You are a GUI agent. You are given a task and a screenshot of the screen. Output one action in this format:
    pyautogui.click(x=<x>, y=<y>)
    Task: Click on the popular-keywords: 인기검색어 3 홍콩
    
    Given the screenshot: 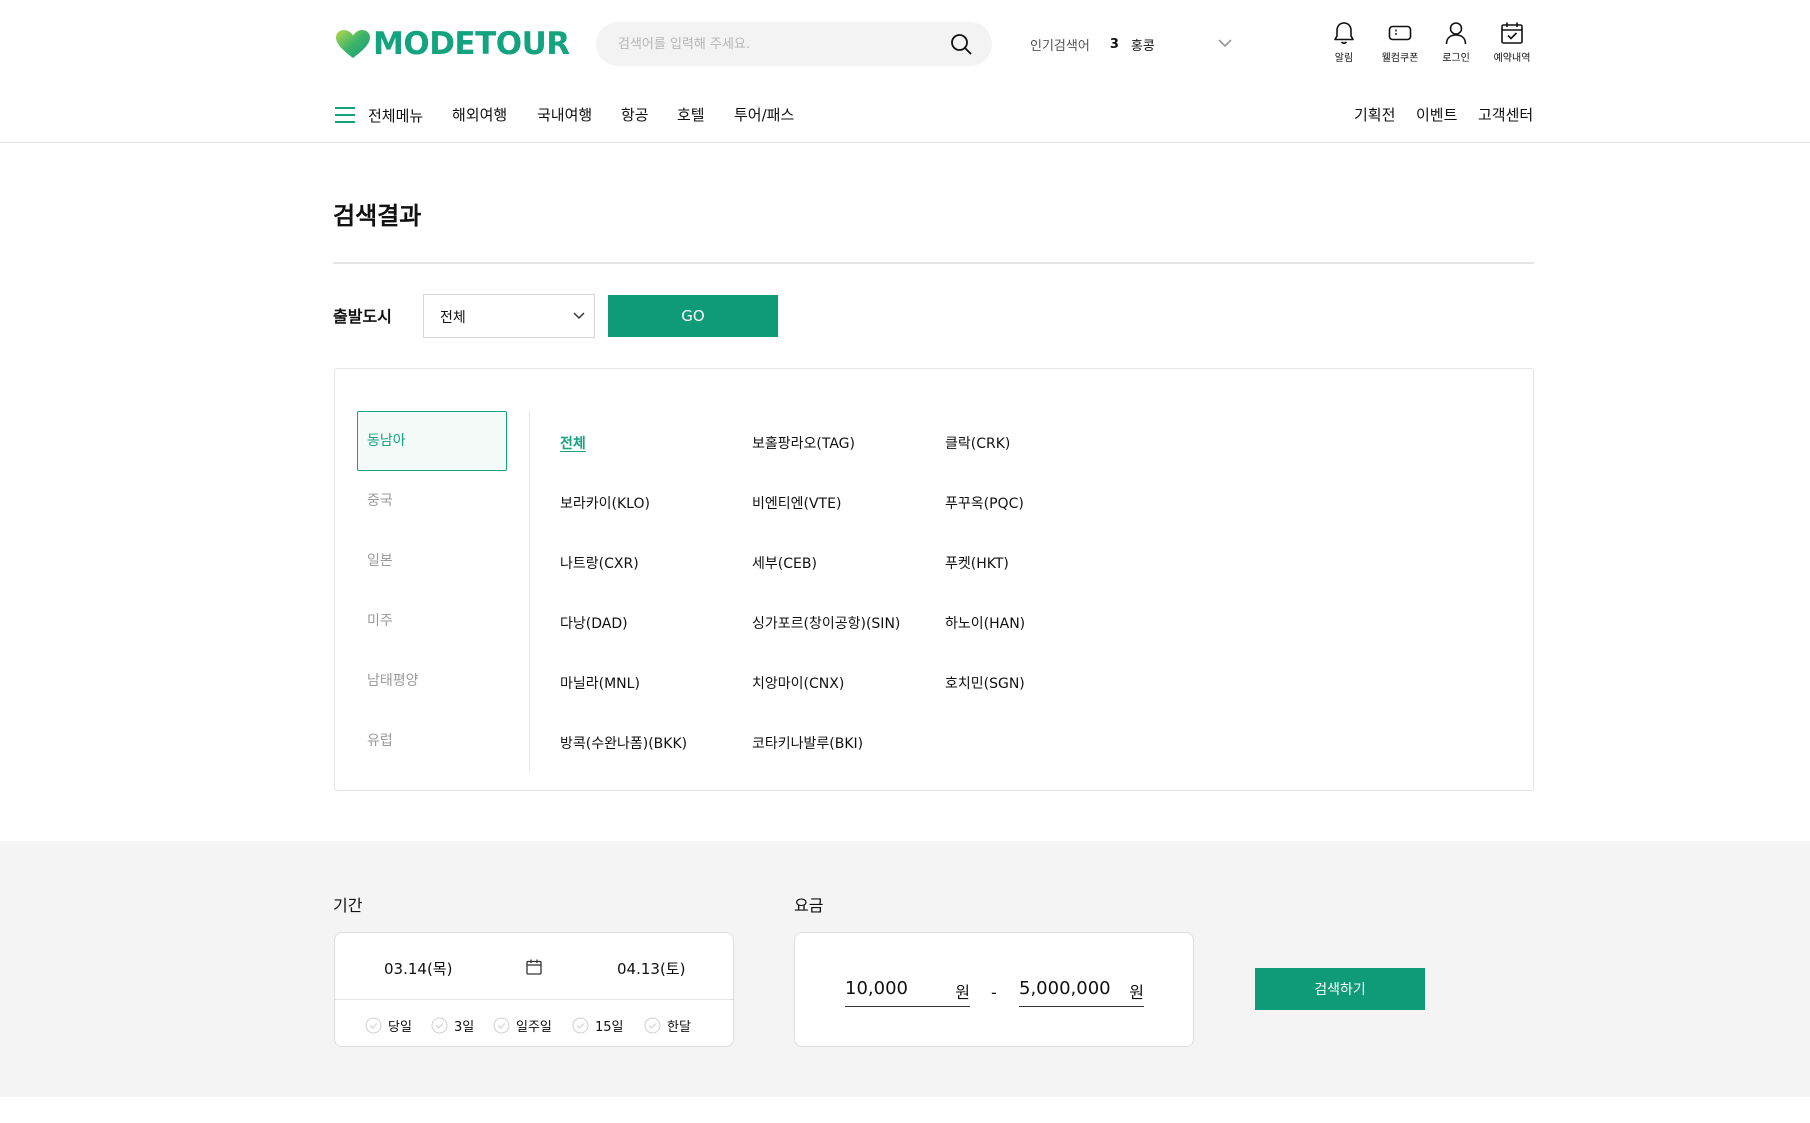 What is the action you would take?
    pyautogui.click(x=1092, y=44)
    